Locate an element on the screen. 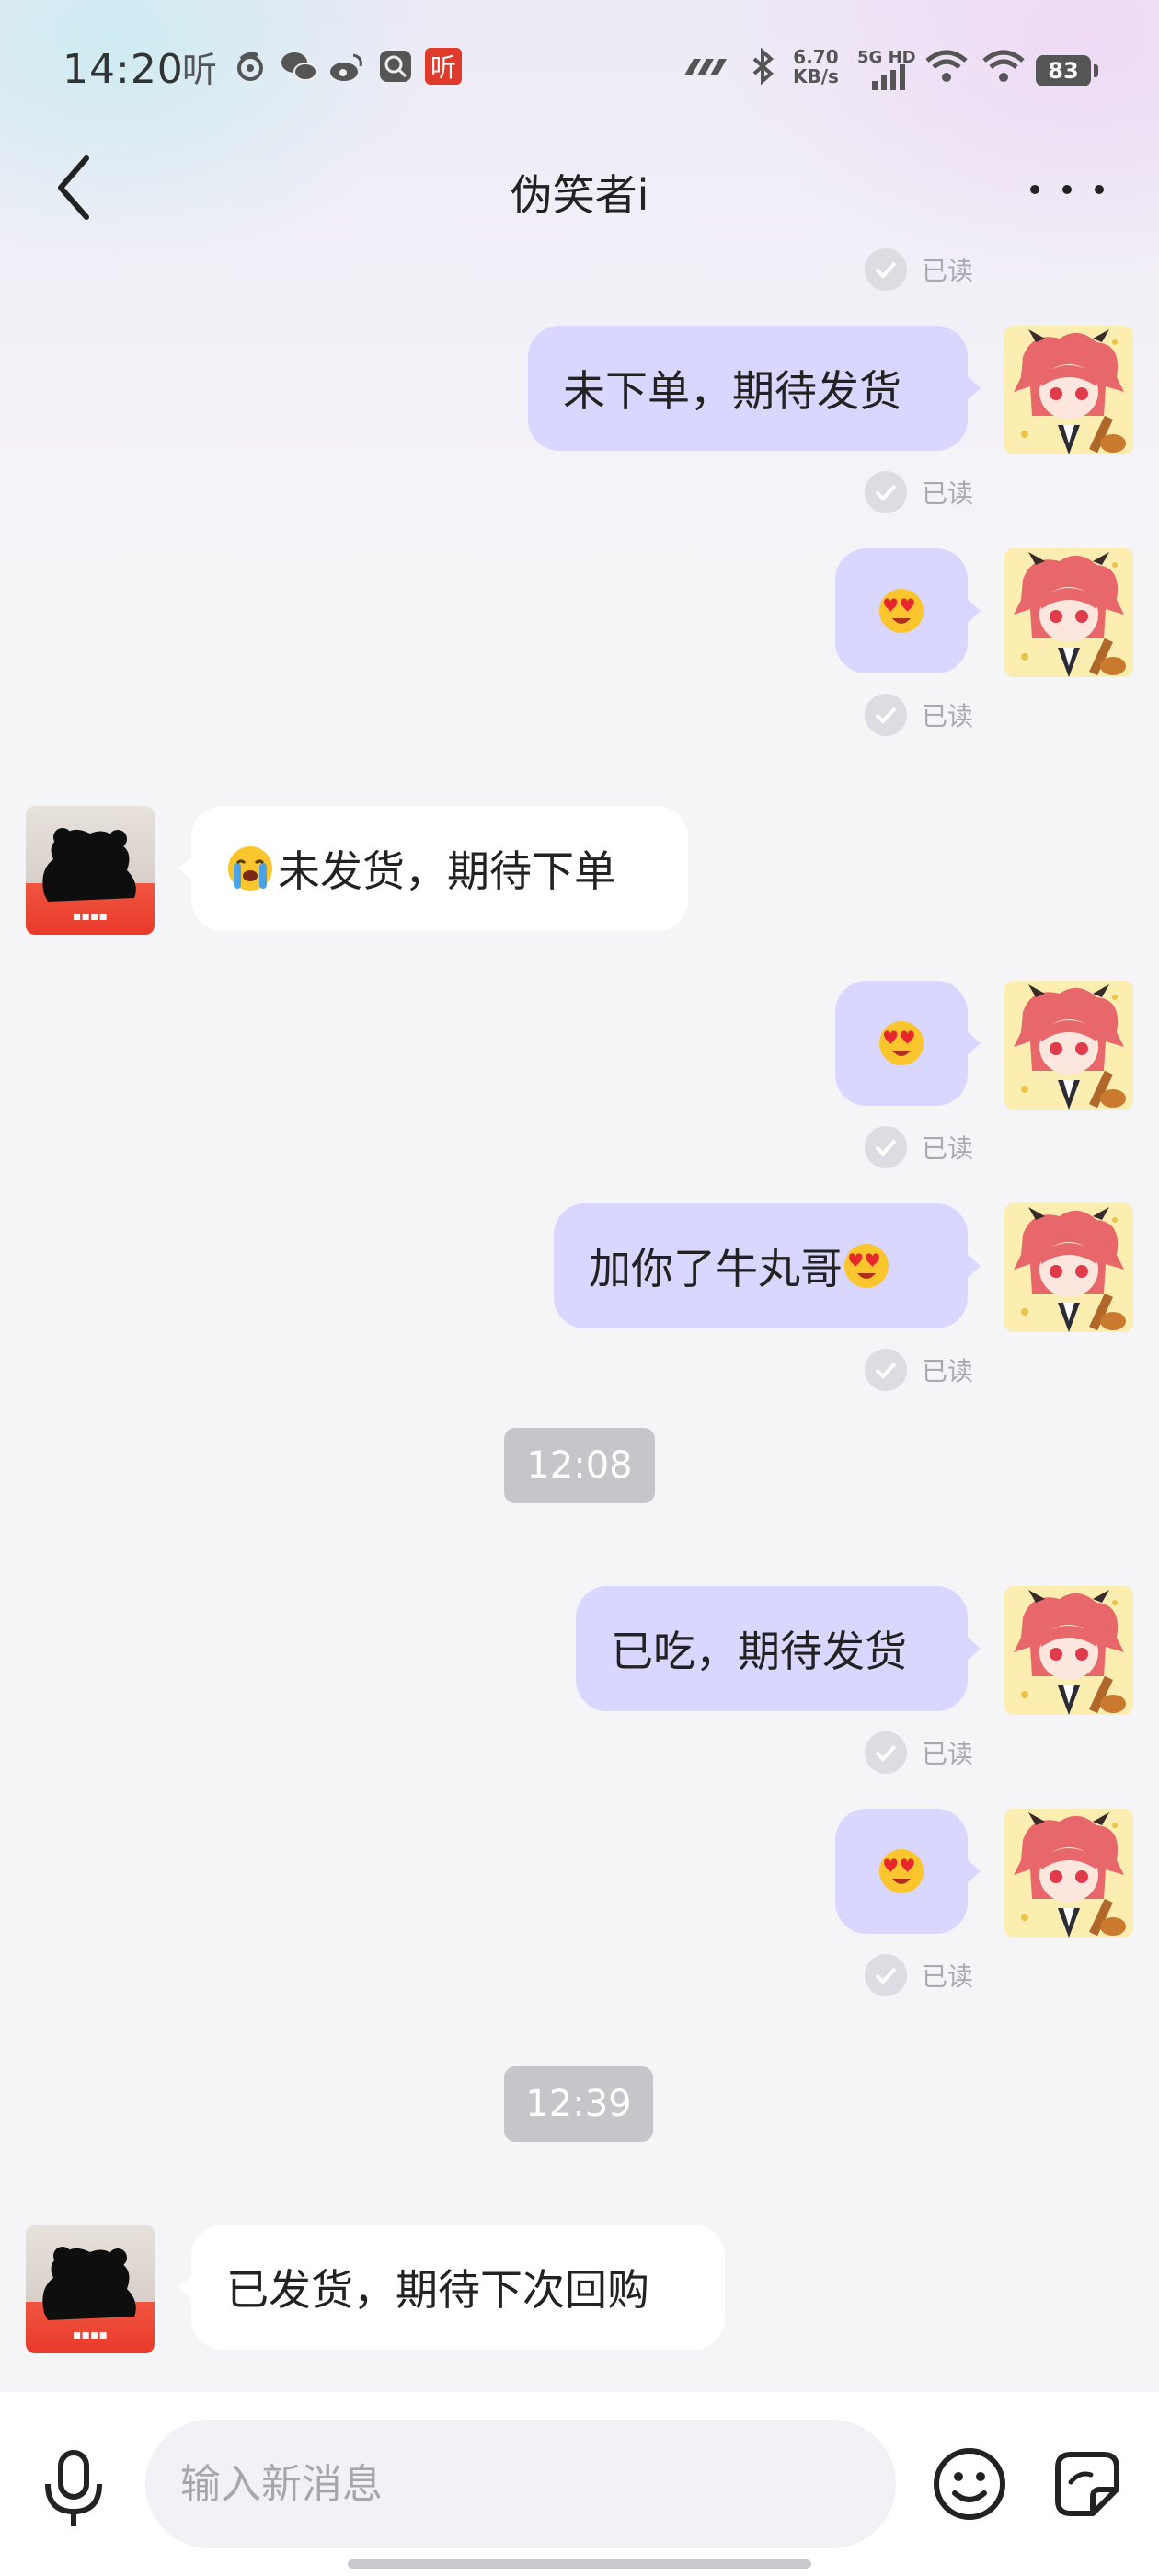  ting-app-icon: 听 is located at coordinates (200, 69).